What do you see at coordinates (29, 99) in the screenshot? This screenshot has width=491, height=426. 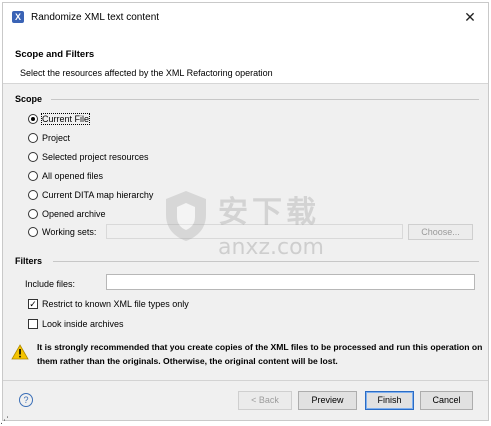 I see `scope-group-label: Scope` at bounding box center [29, 99].